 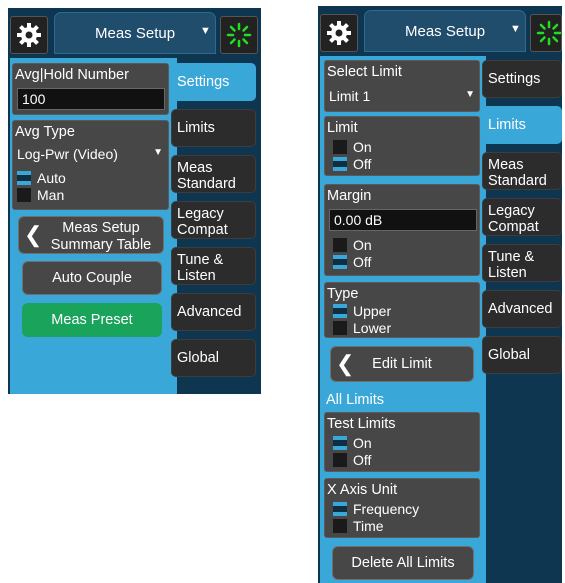 What do you see at coordinates (45, 132) in the screenshot?
I see `avg-type-label: Avg Type` at bounding box center [45, 132].